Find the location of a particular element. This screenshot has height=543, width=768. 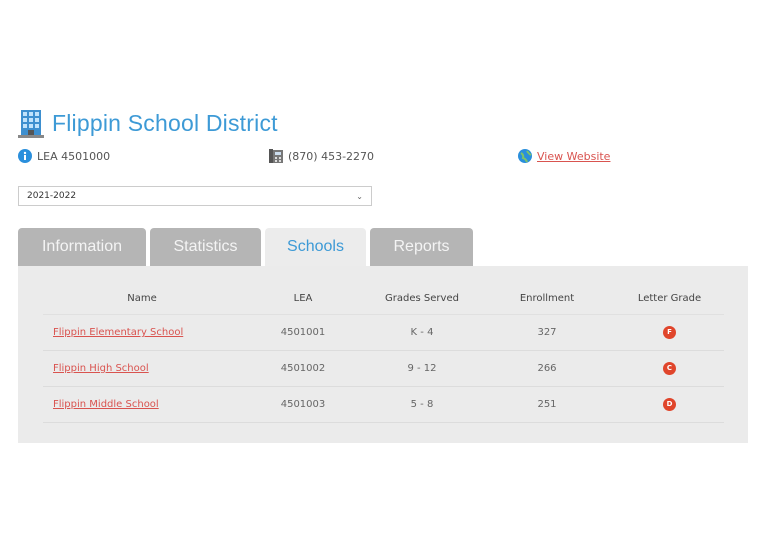

lea-info: LEA 4501000 is located at coordinates (64, 156).